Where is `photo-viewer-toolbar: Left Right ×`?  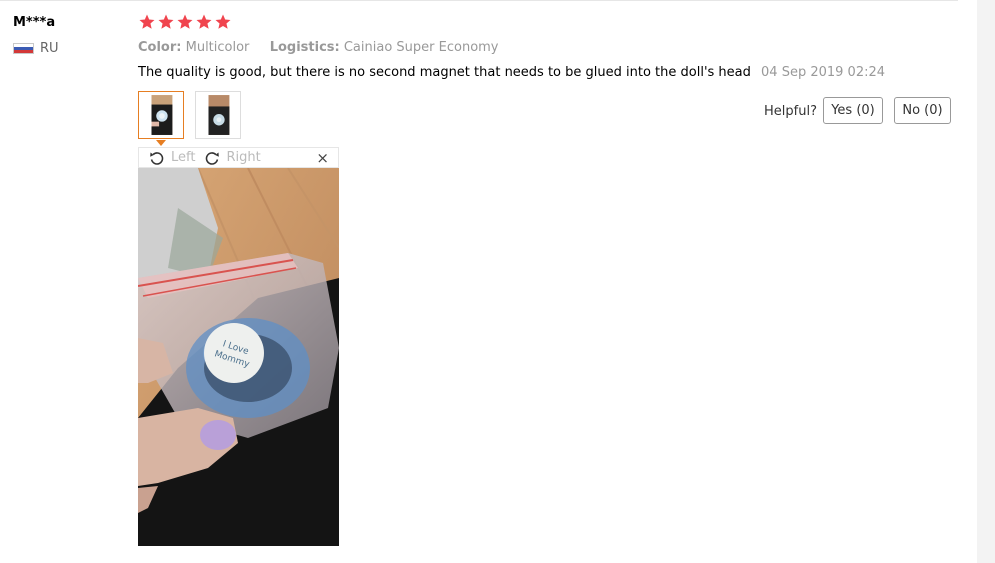
photo-viewer-toolbar: Left Right × is located at coordinates (238, 157).